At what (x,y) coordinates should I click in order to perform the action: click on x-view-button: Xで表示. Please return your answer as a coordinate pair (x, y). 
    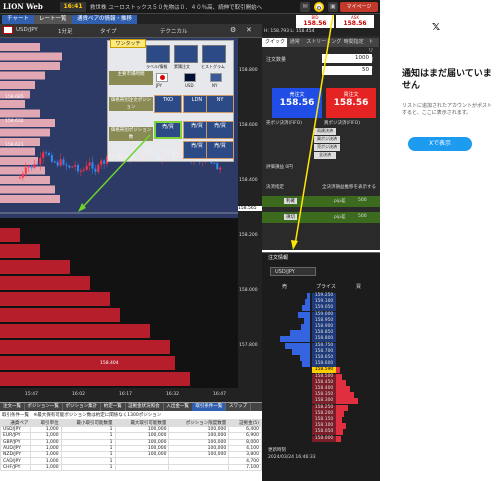
    Looking at the image, I should click on (440, 144).